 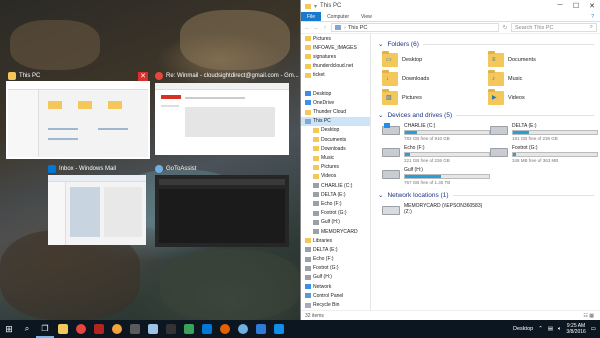 What do you see at coordinates (189, 329) in the screenshot?
I see `taskbar-app-photos` at bounding box center [189, 329].